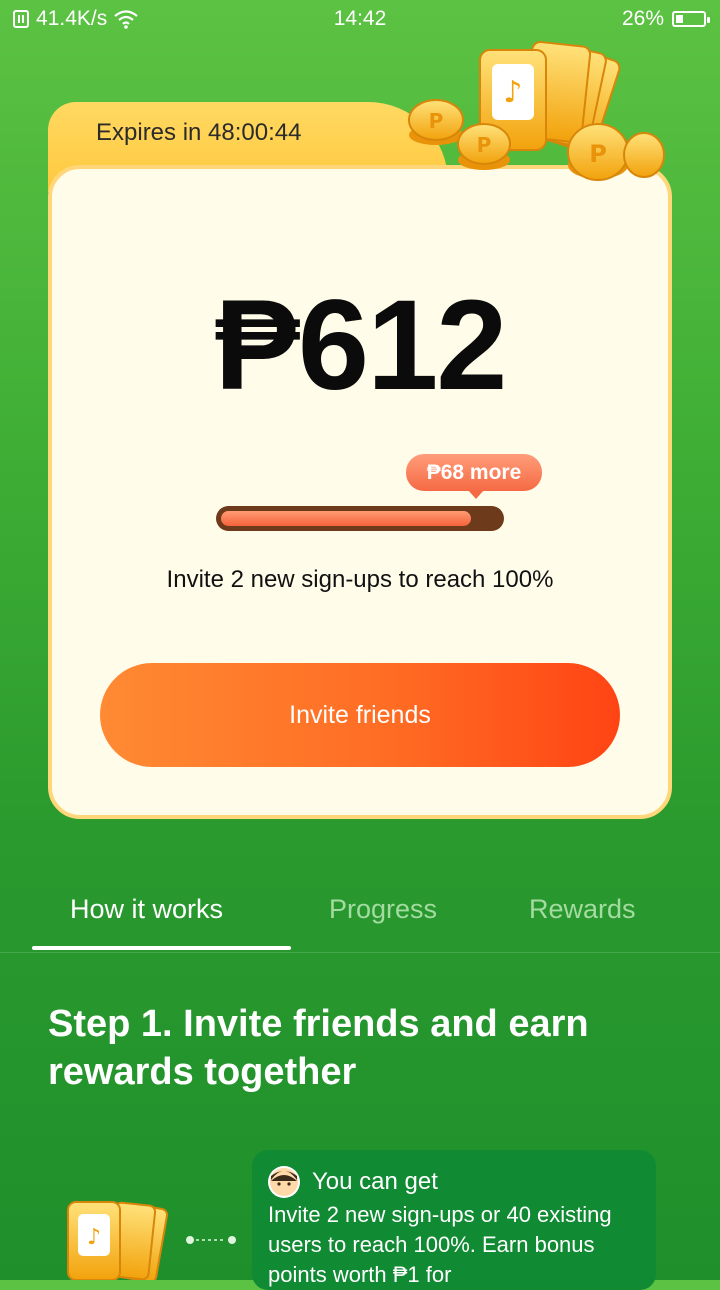 This screenshot has width=720, height=1290. I want to click on clock: 14:42, so click(360, 18).